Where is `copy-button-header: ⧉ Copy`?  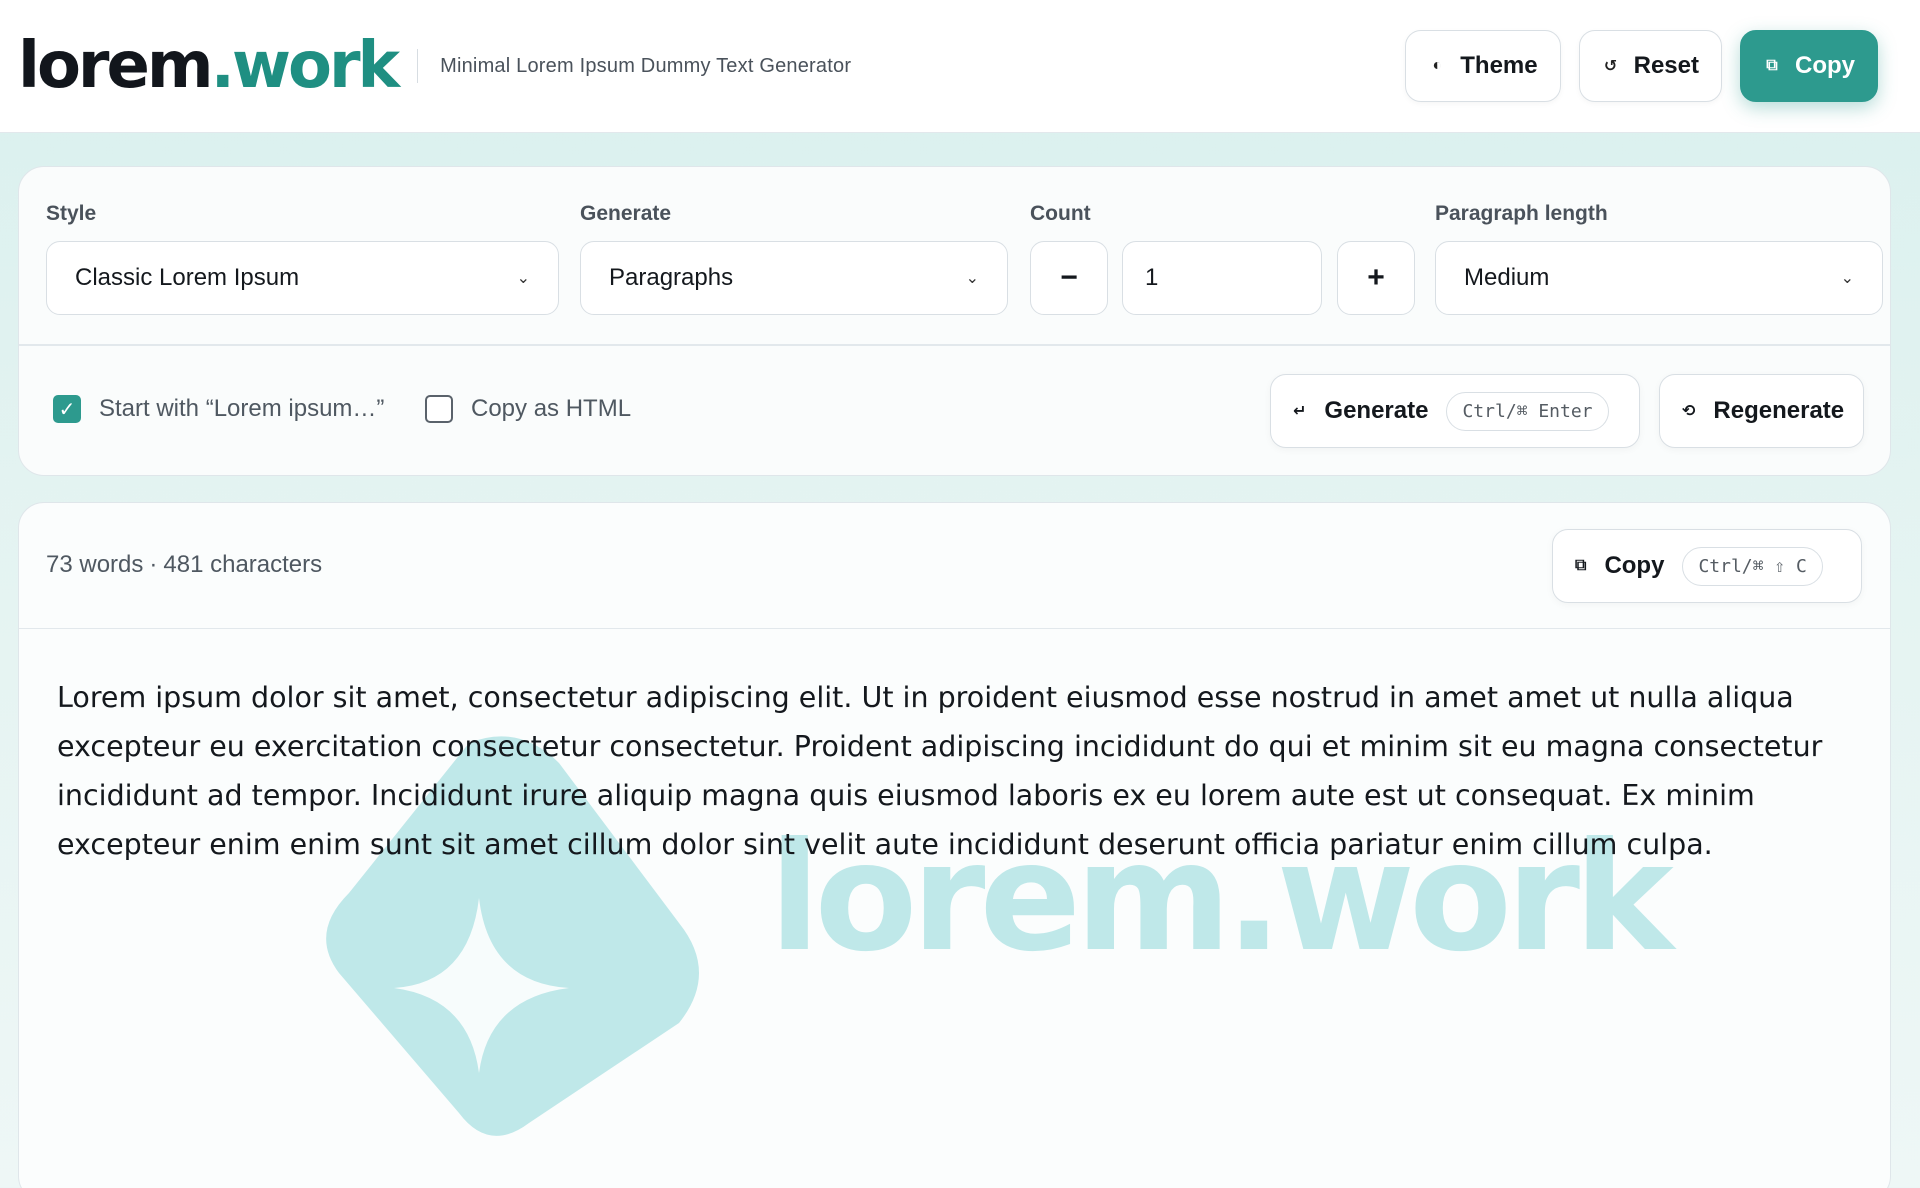 copy-button-header: ⧉ Copy is located at coordinates (1809, 66).